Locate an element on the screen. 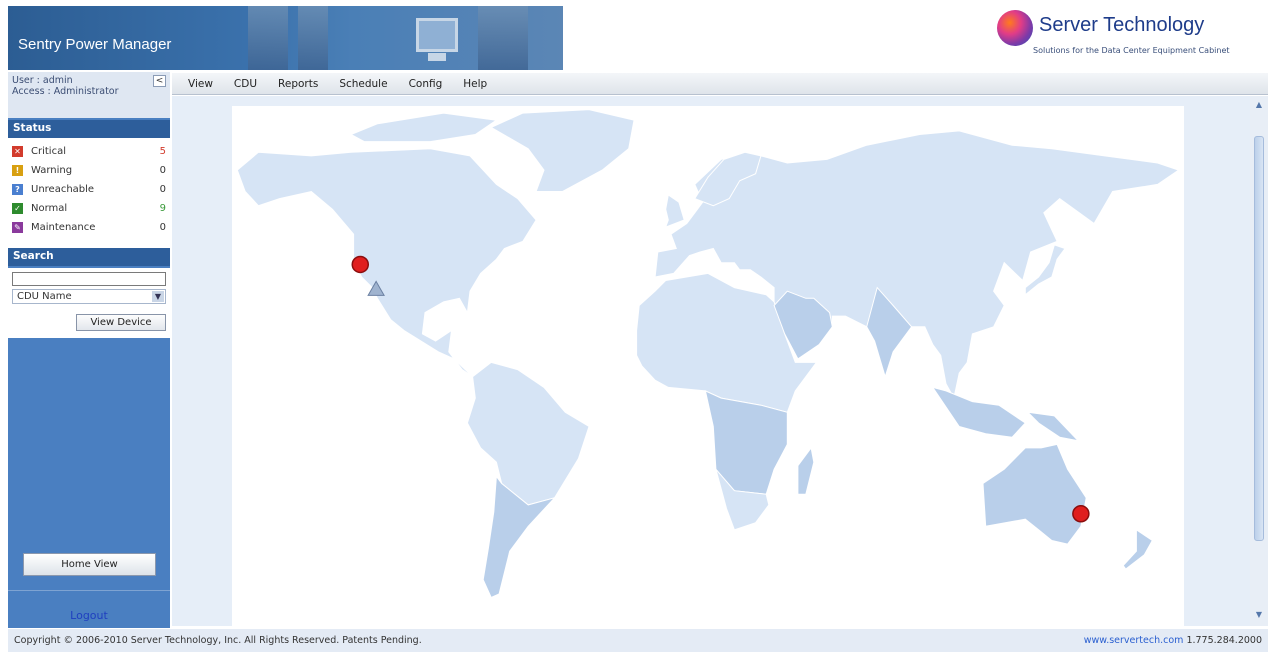 Image resolution: width=1271 pixels, height=652 pixels. map-region-australia is located at coordinates (1034, 494).